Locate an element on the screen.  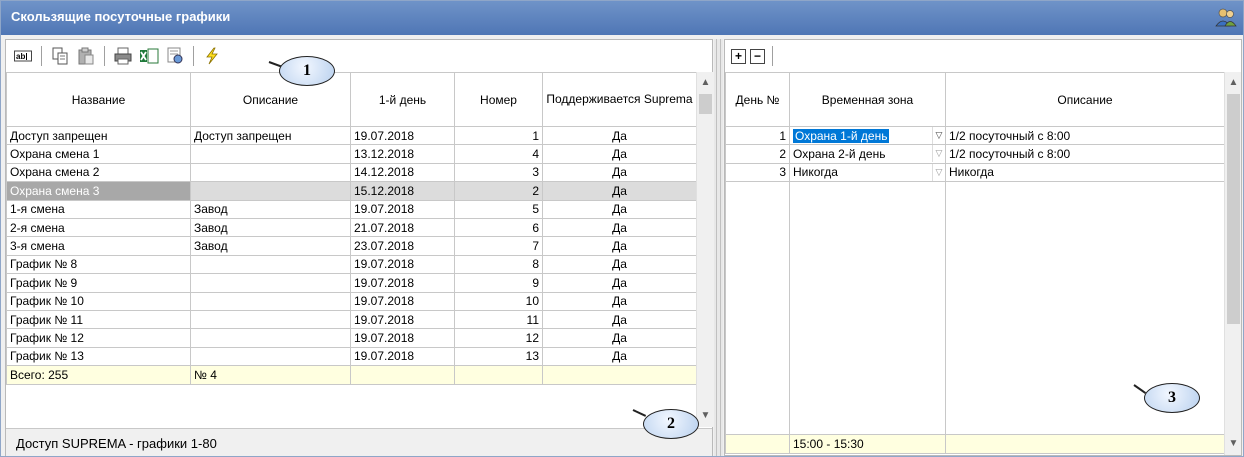
day-number-cell: 3 is located at coordinates (757, 172).